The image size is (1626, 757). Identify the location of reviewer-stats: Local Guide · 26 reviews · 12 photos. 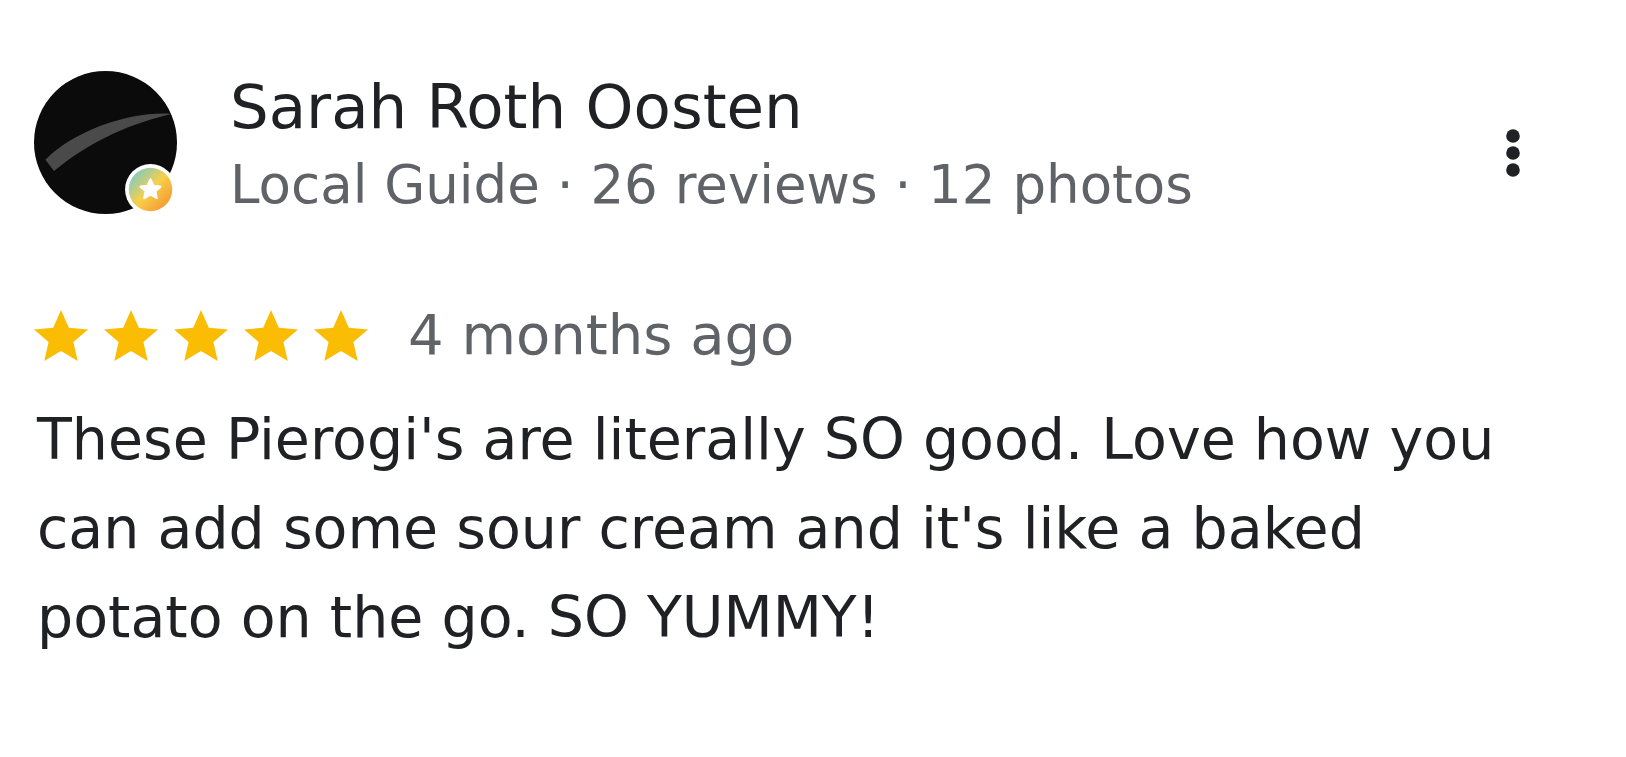
(711, 185).